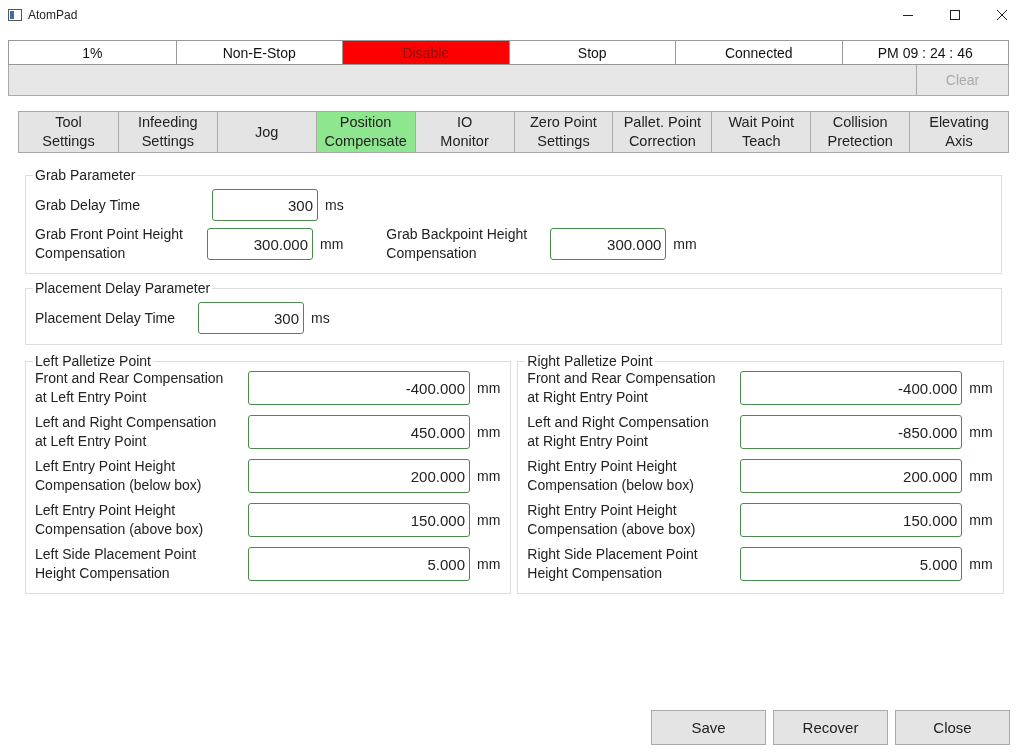 The image size is (1017, 755). I want to click on status-cell: Disable, so click(425, 52).